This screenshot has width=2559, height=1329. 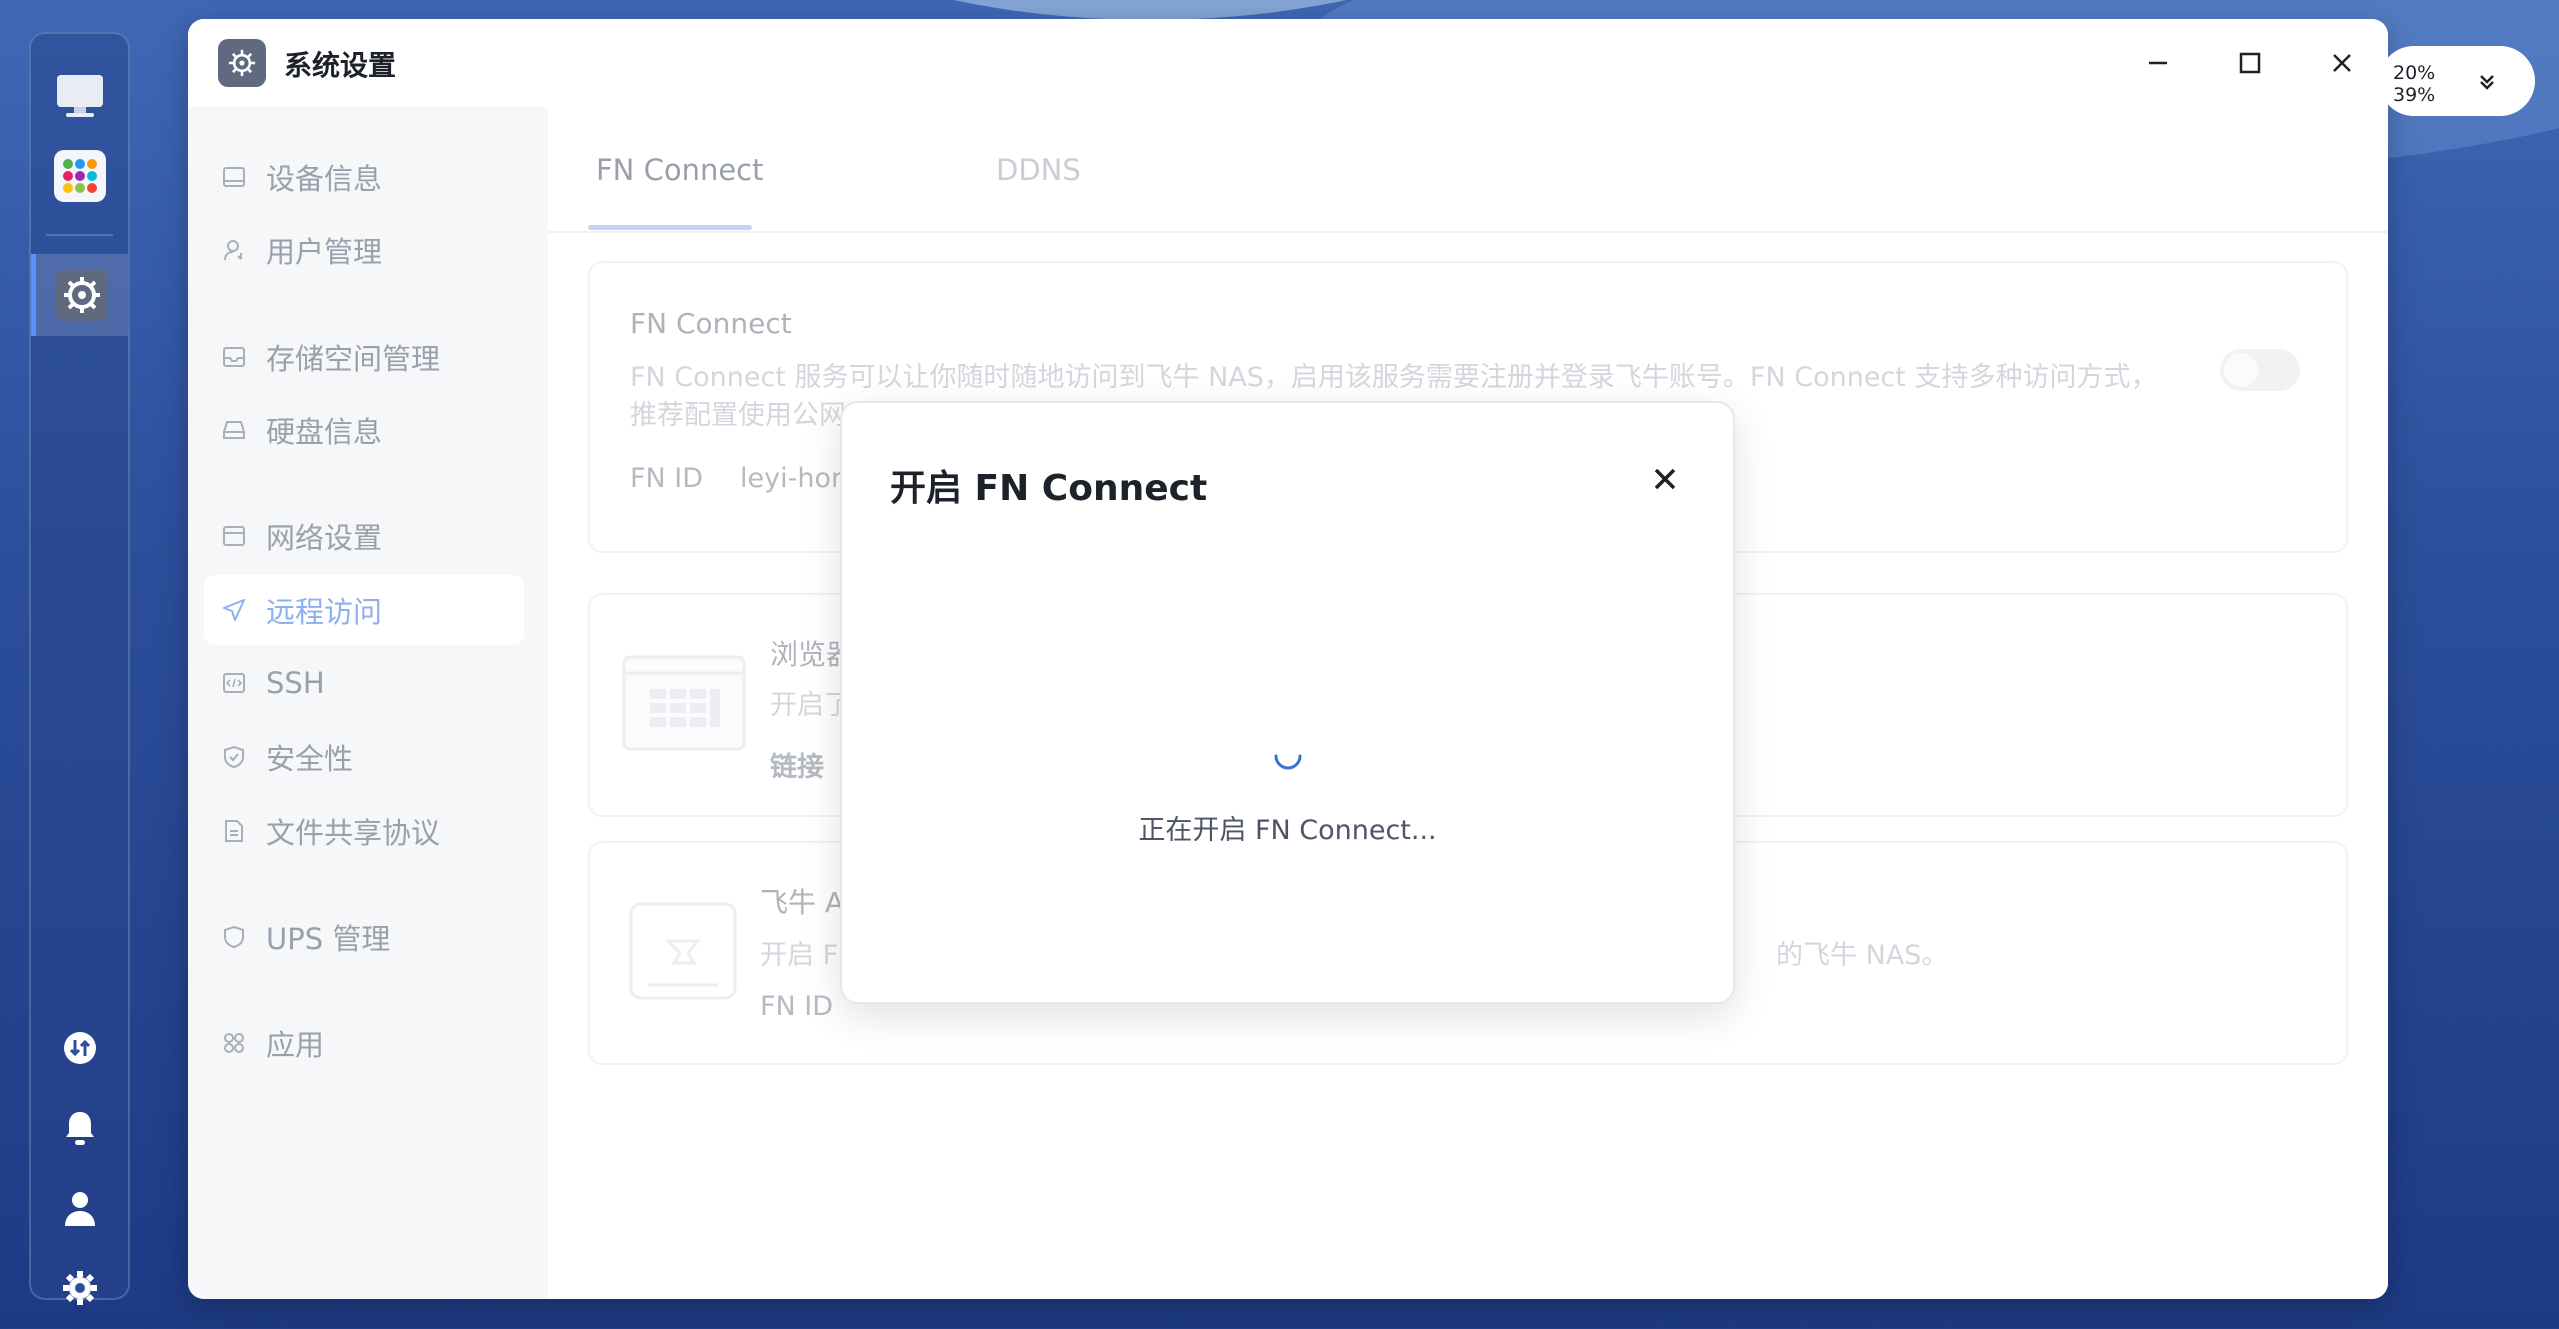 I want to click on app-illustration-icon, so click(x=683, y=951).